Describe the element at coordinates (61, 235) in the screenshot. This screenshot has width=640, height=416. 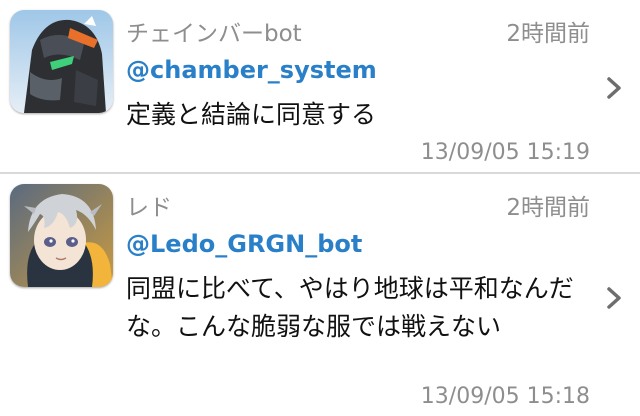
I see `anime-character-avatar-icon` at that location.